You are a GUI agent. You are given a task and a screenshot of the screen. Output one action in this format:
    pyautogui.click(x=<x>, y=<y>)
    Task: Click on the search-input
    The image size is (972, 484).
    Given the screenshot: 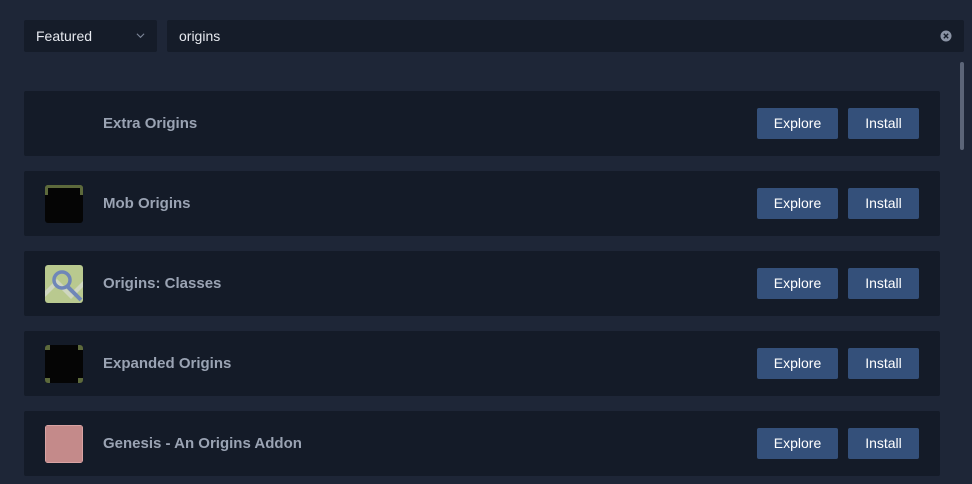 What is the action you would take?
    pyautogui.click(x=547, y=36)
    